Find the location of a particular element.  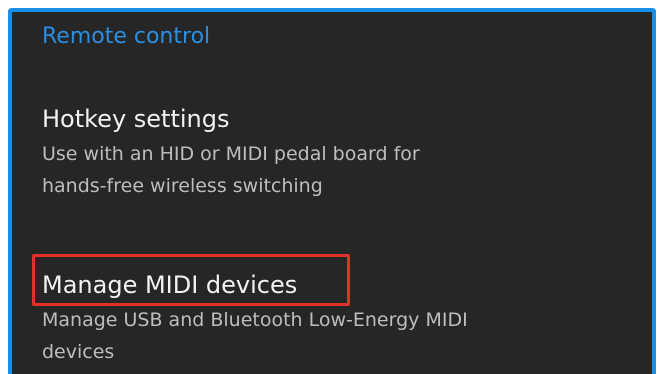

hotkey-settings-summary-line2: hands-free wireless switching is located at coordinates (182, 186).